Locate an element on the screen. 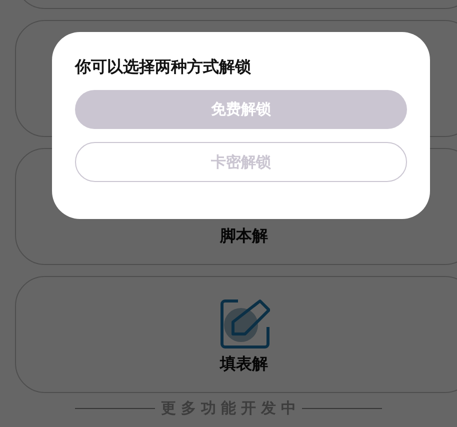 The width and height of the screenshot is (457, 427). edit-icon is located at coordinates (245, 324).